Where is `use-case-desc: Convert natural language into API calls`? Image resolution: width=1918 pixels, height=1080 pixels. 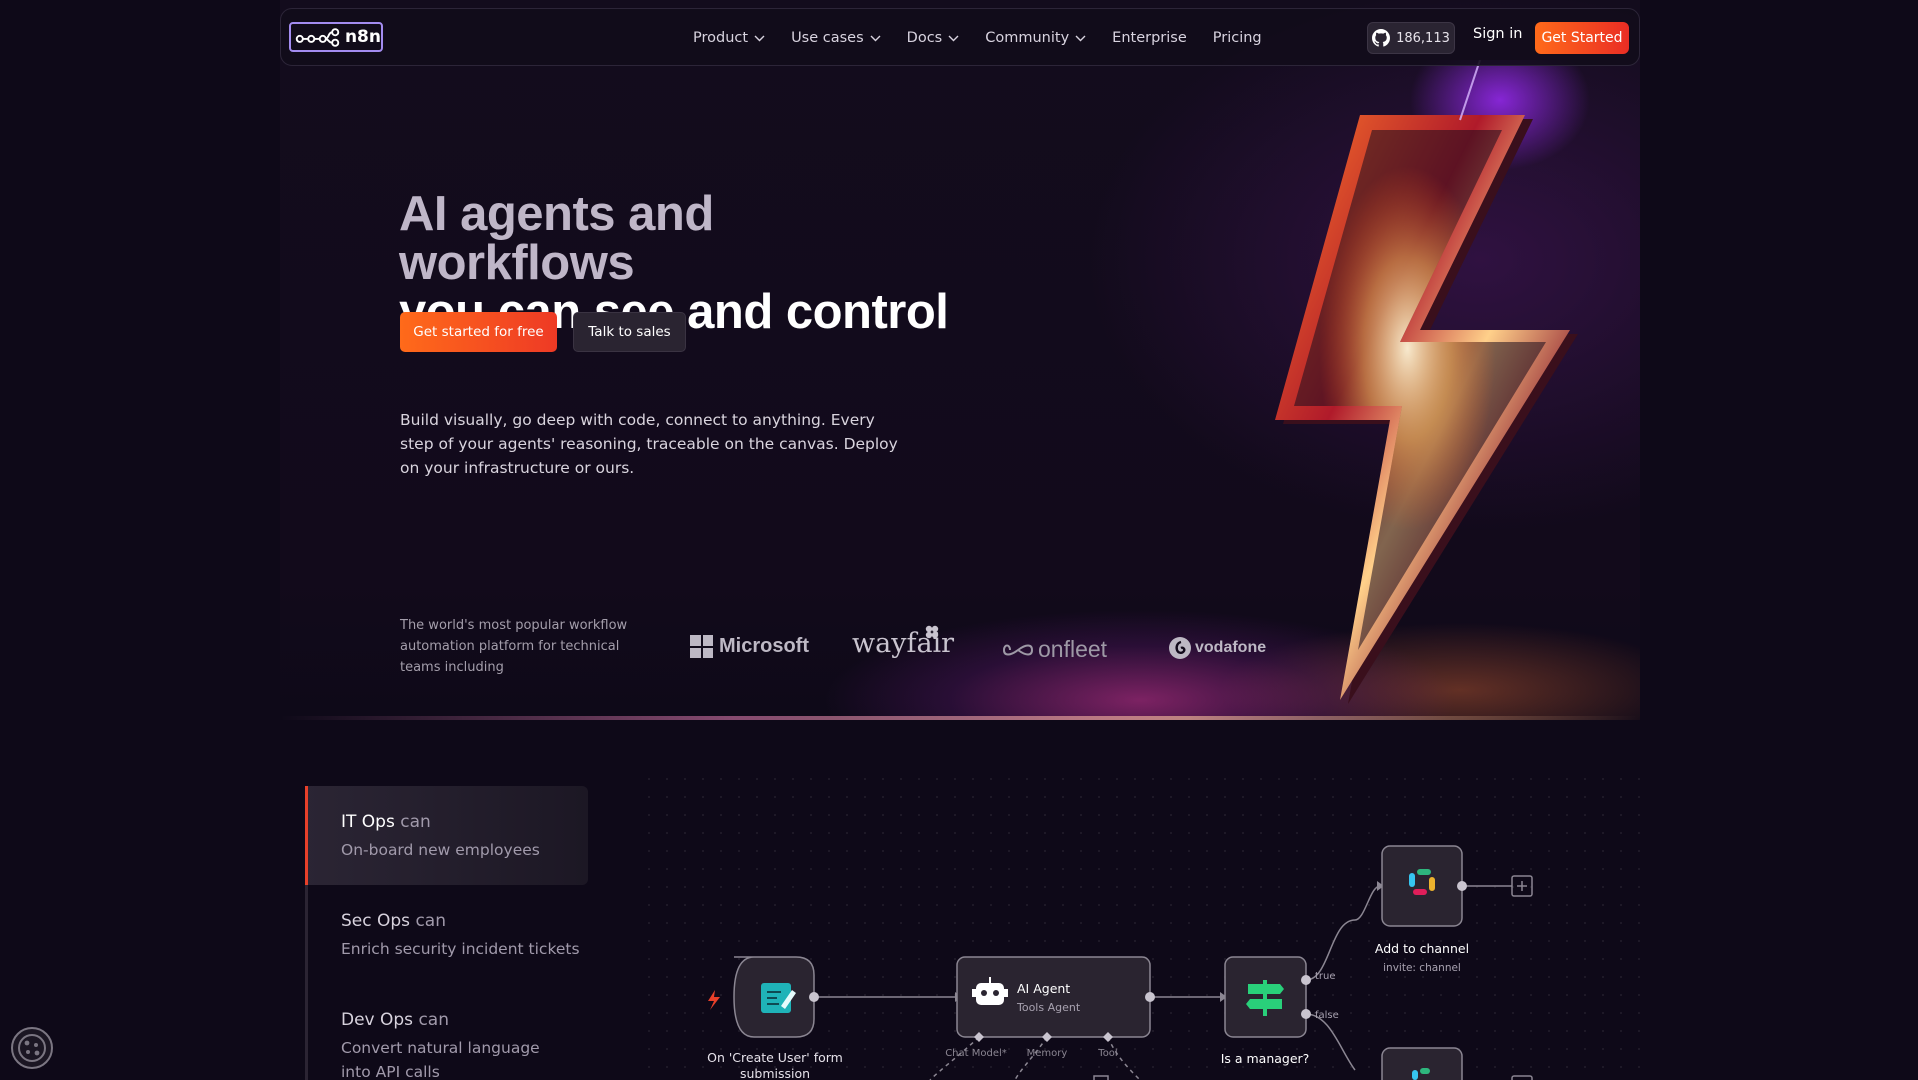
use-case-desc: Convert natural language into API calls is located at coordinates (440, 1059).